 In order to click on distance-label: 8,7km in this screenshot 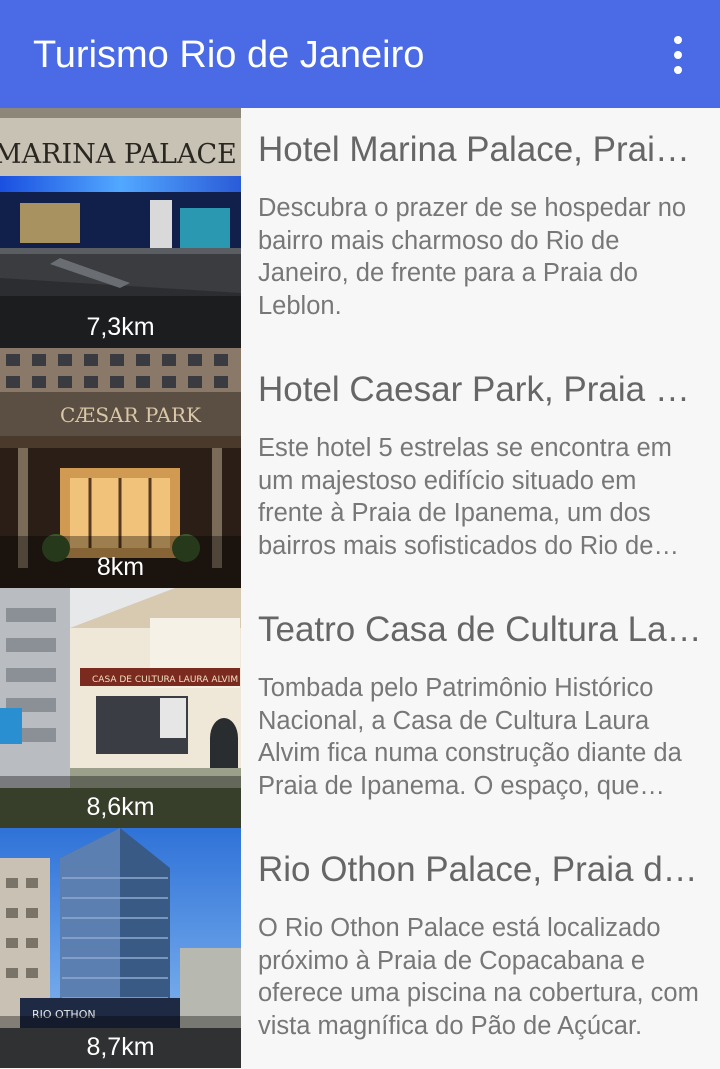, I will do `click(120, 1047)`.